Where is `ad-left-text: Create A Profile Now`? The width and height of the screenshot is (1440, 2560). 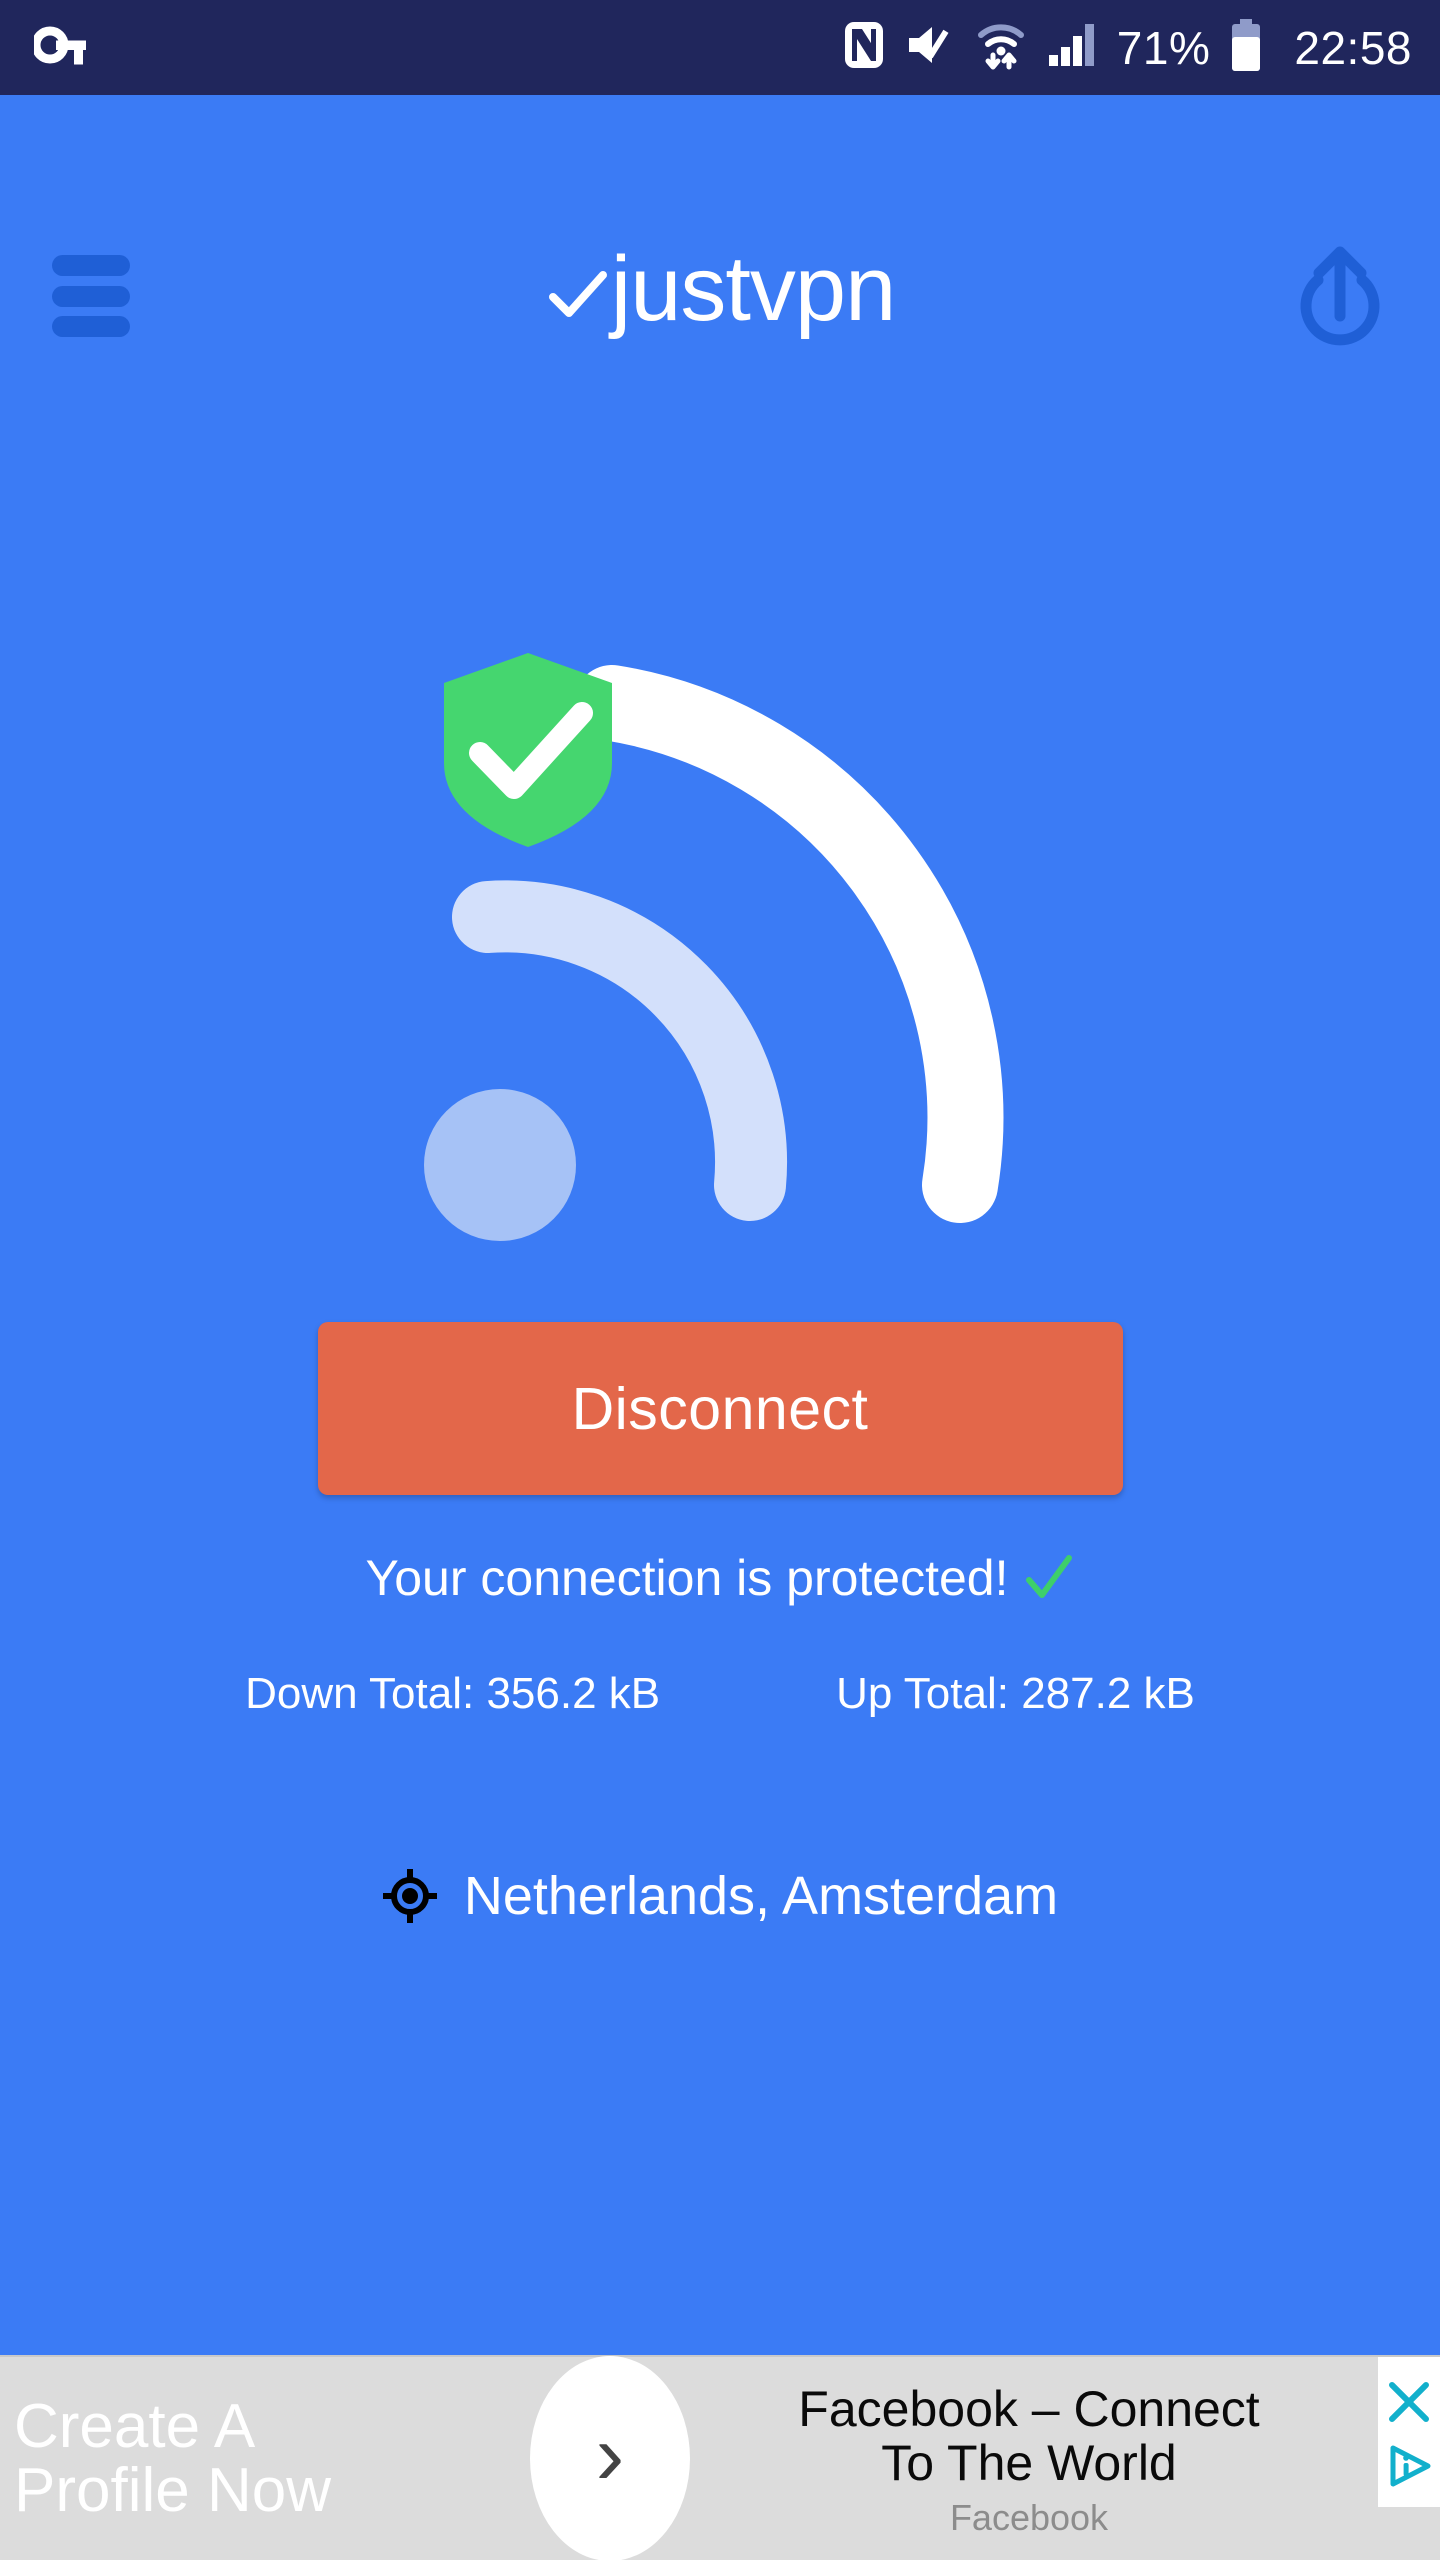 ad-left-text: Create A Profile Now is located at coordinates (260, 2458).